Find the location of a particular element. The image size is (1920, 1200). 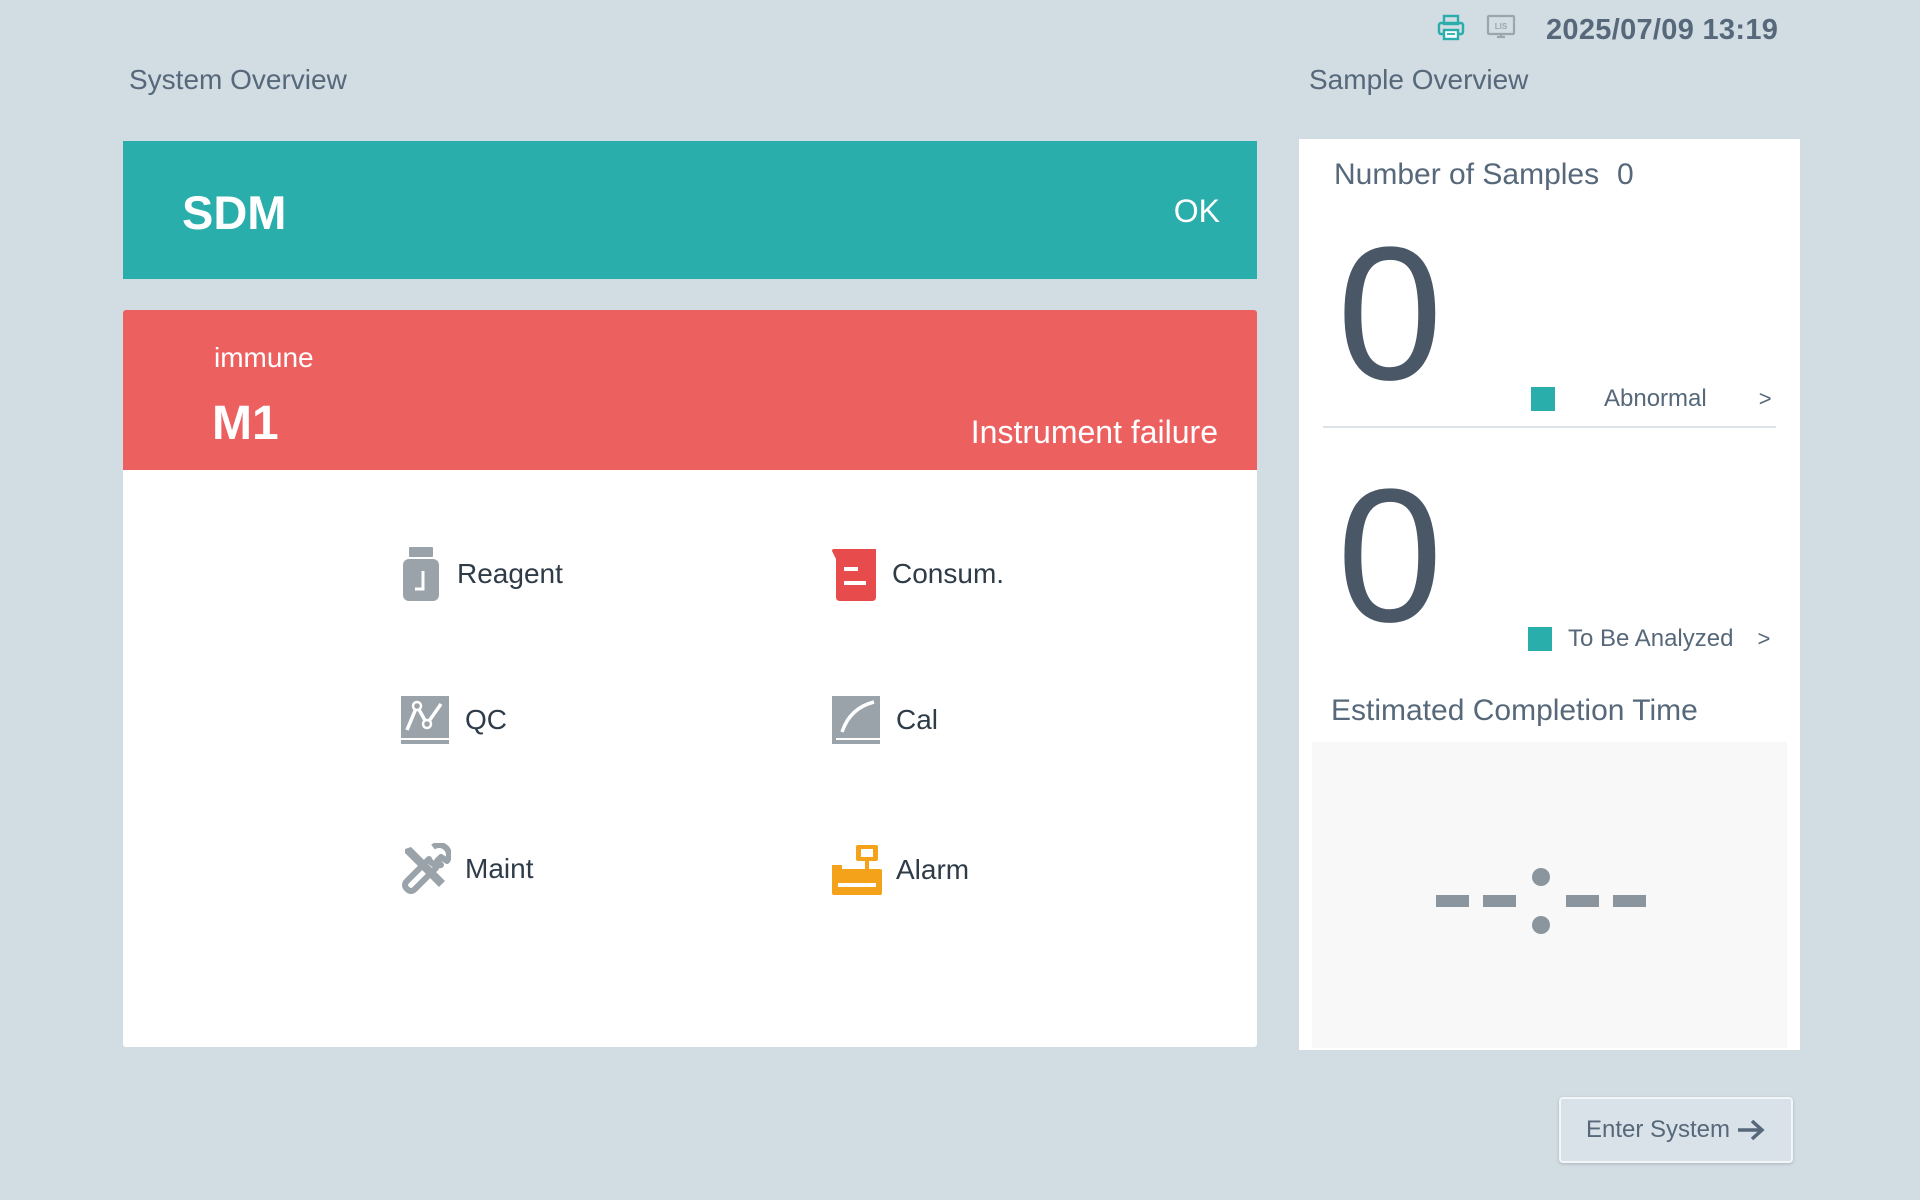

lis-icon: LIS is located at coordinates (1501, 28).